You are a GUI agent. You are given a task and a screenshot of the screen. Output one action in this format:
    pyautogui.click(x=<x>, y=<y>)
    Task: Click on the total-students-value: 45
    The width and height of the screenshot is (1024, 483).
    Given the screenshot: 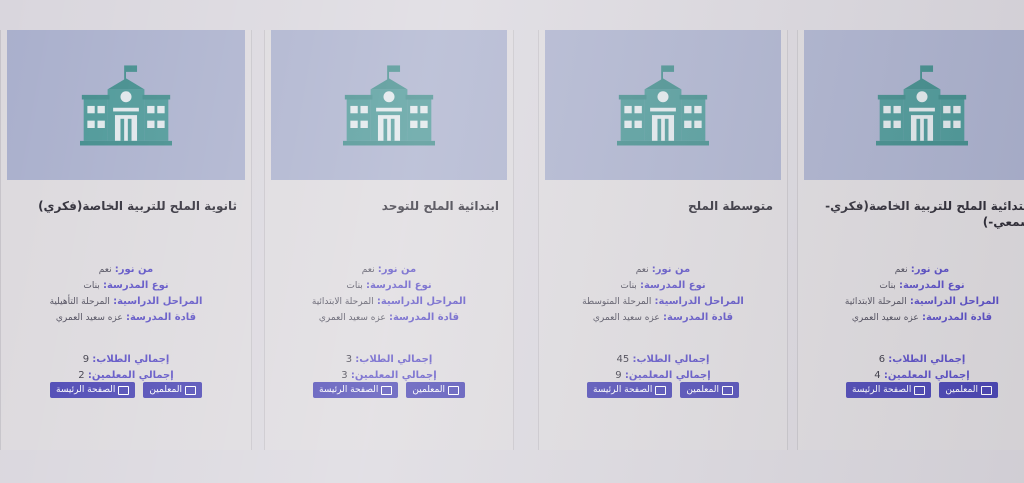 What is the action you would take?
    pyautogui.click(x=623, y=359)
    